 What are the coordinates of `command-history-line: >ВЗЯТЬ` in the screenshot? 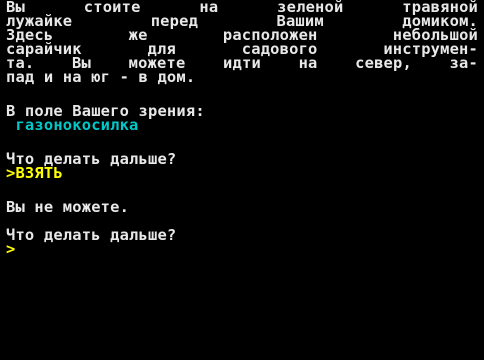 It's located at (34, 173).